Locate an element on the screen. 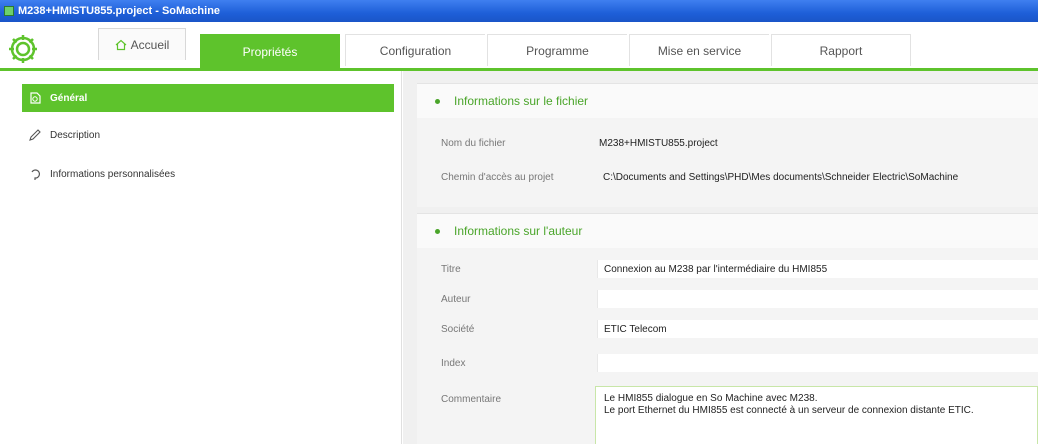  file-name-label: Nom du fichier is located at coordinates (473, 143).